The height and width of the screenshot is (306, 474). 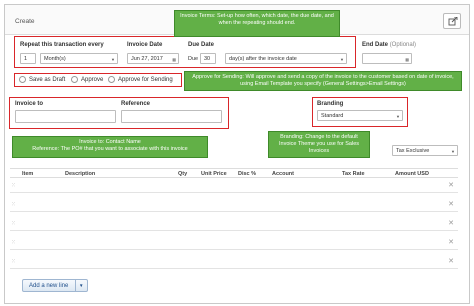 I want to click on branding-label: Branding, so click(x=330, y=104).